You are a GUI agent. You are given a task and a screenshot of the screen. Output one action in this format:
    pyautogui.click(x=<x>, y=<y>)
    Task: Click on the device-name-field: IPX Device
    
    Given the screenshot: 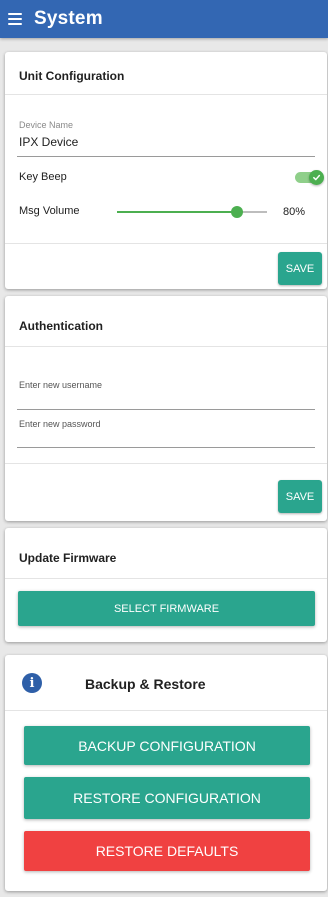 What is the action you would take?
    pyautogui.click(x=48, y=142)
    